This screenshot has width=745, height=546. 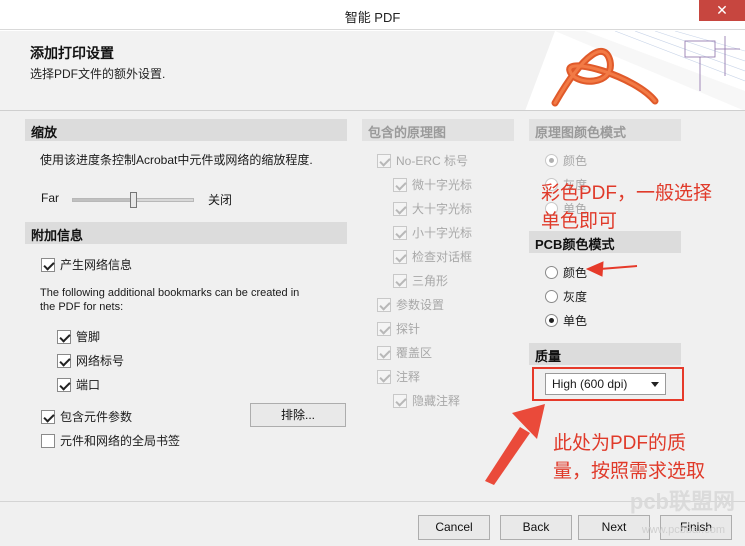 What do you see at coordinates (372, 17) in the screenshot?
I see `window-title: 智能 PDF` at bounding box center [372, 17].